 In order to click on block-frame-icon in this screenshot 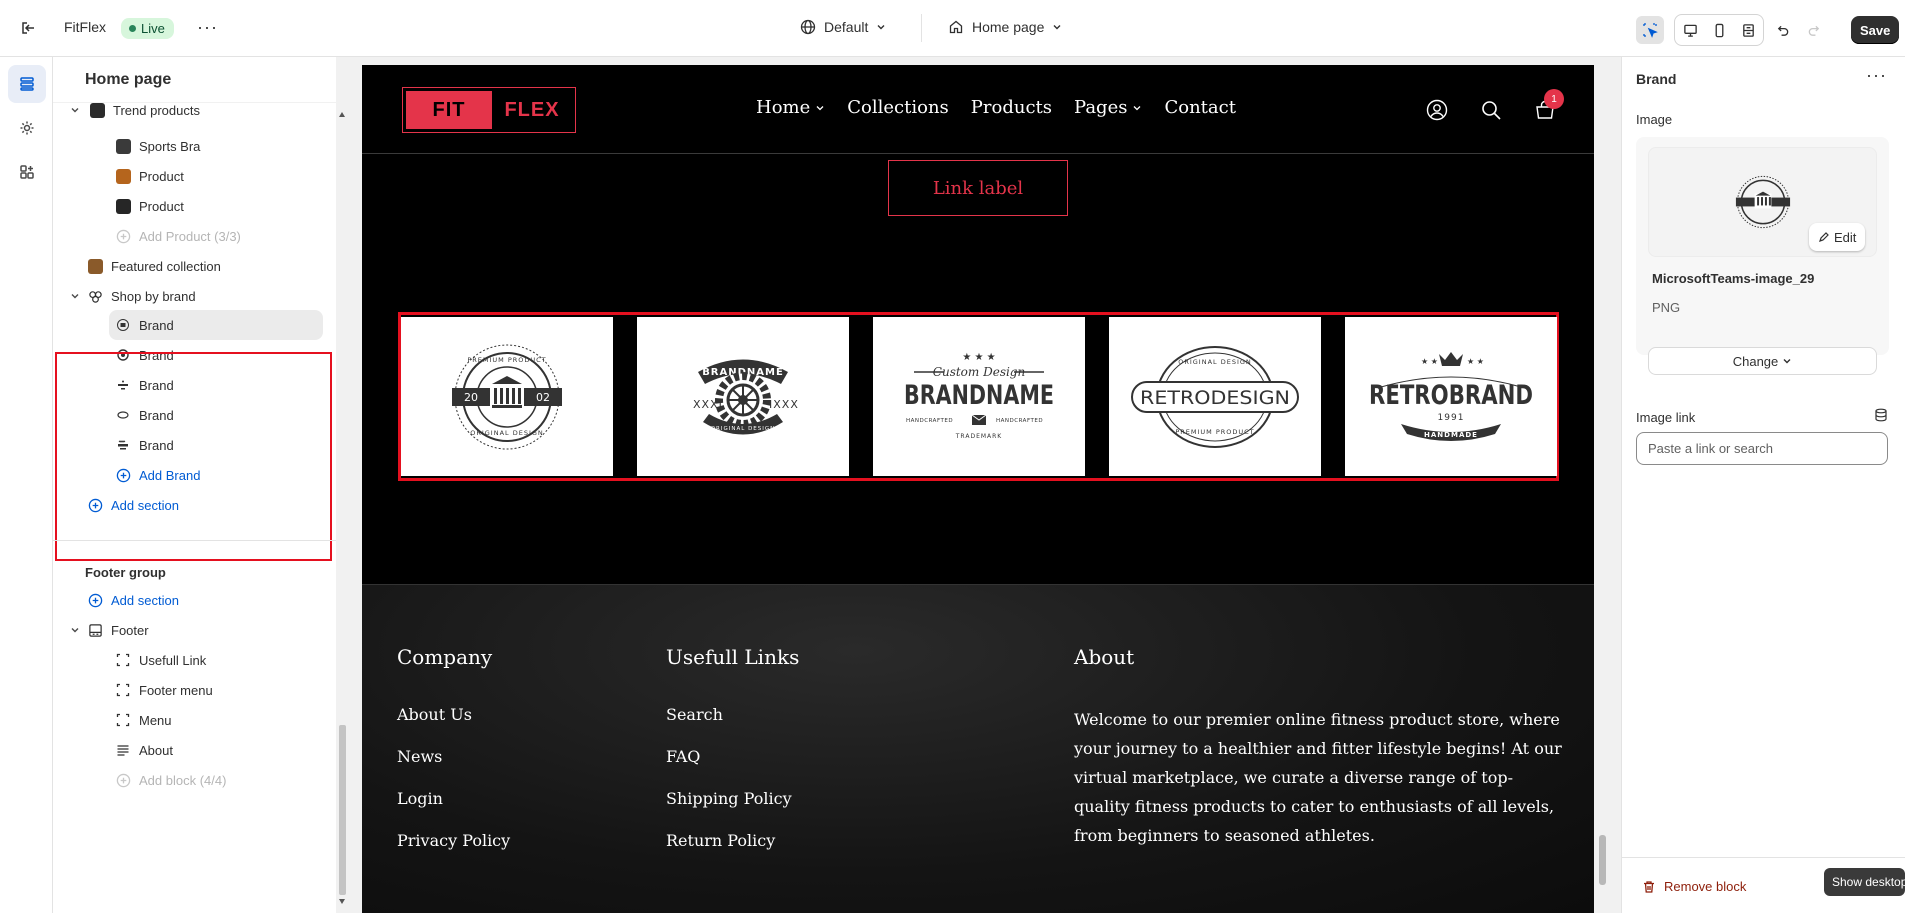, I will do `click(123, 660)`.